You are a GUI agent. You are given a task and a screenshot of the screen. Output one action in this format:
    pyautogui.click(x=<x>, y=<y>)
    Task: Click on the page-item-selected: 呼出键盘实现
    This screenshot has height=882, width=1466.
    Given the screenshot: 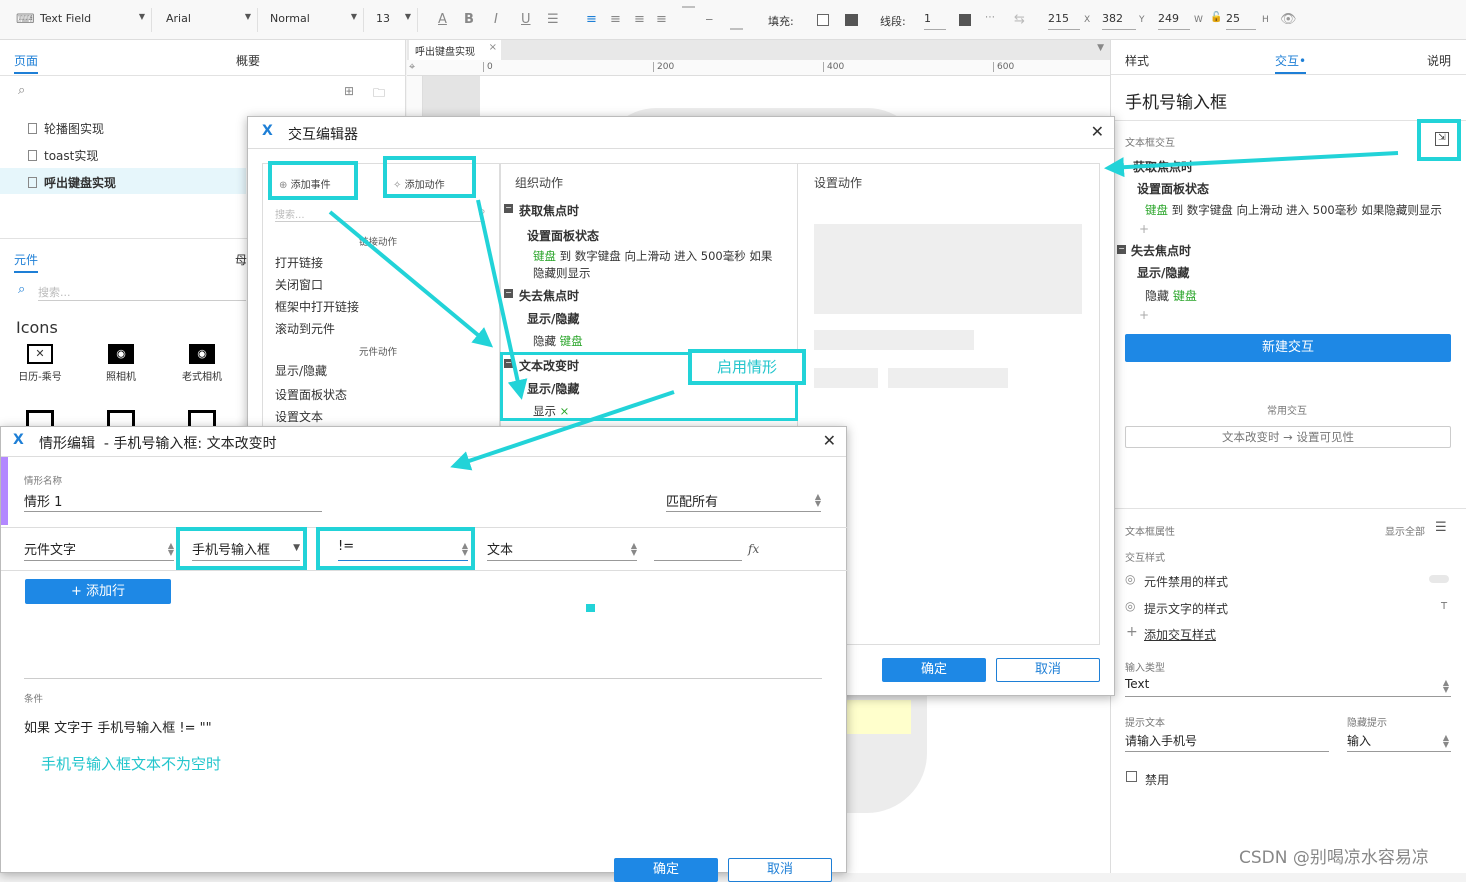 What is the action you would take?
    pyautogui.click(x=72, y=182)
    